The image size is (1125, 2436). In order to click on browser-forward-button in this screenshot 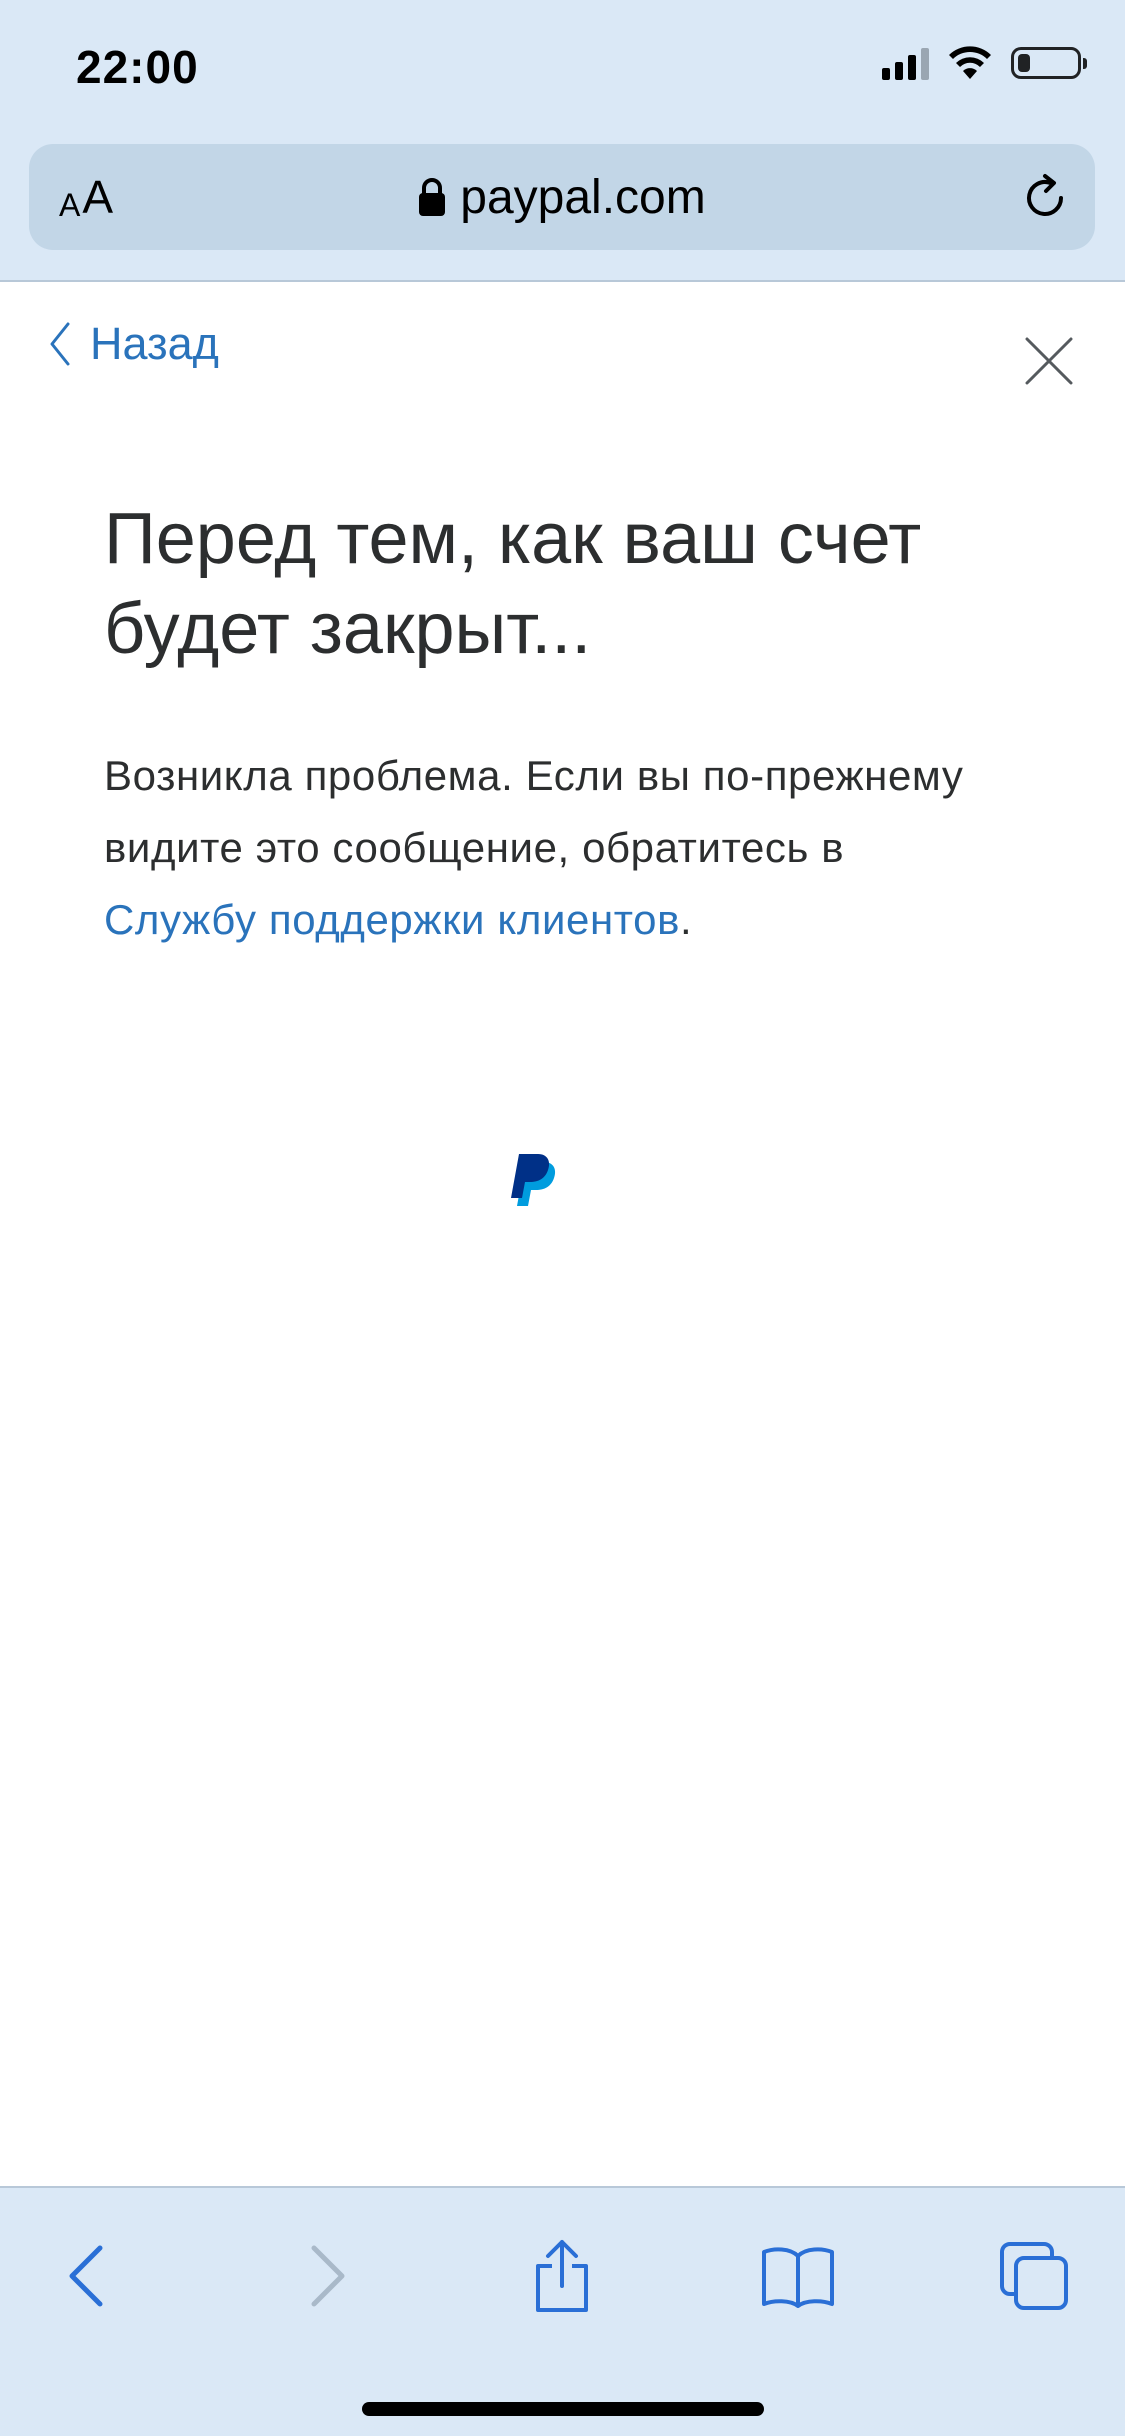, I will do `click(328, 2276)`.